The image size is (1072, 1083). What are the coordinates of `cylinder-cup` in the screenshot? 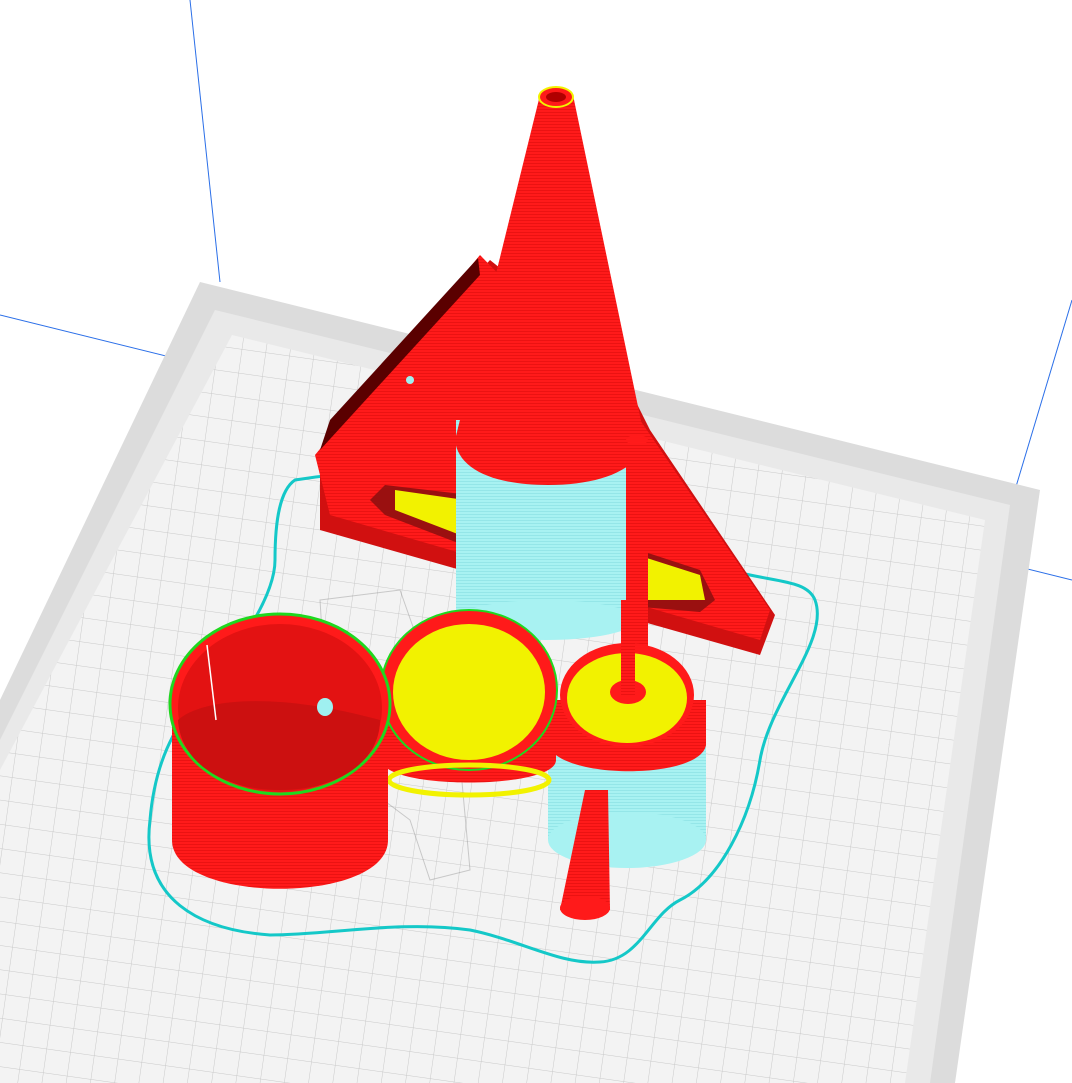 It's located at (280, 750).